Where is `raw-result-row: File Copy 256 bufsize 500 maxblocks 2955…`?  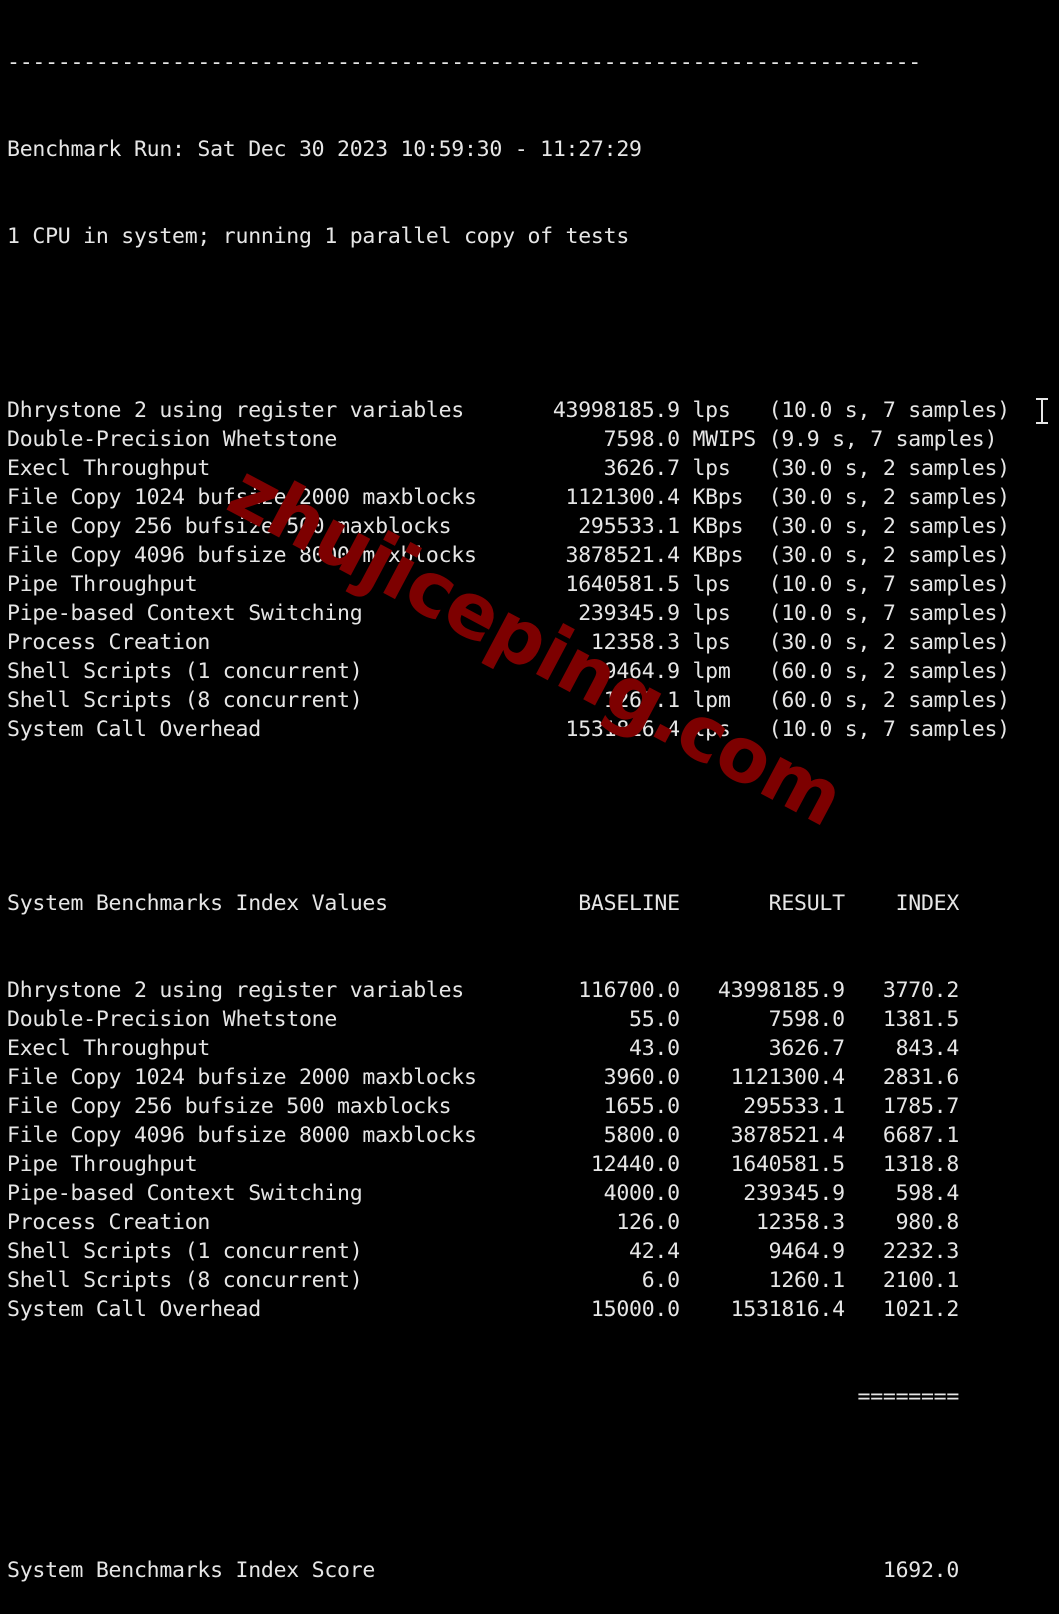 raw-result-row: File Copy 256 bufsize 500 maxblocks 2955… is located at coordinates (508, 526).